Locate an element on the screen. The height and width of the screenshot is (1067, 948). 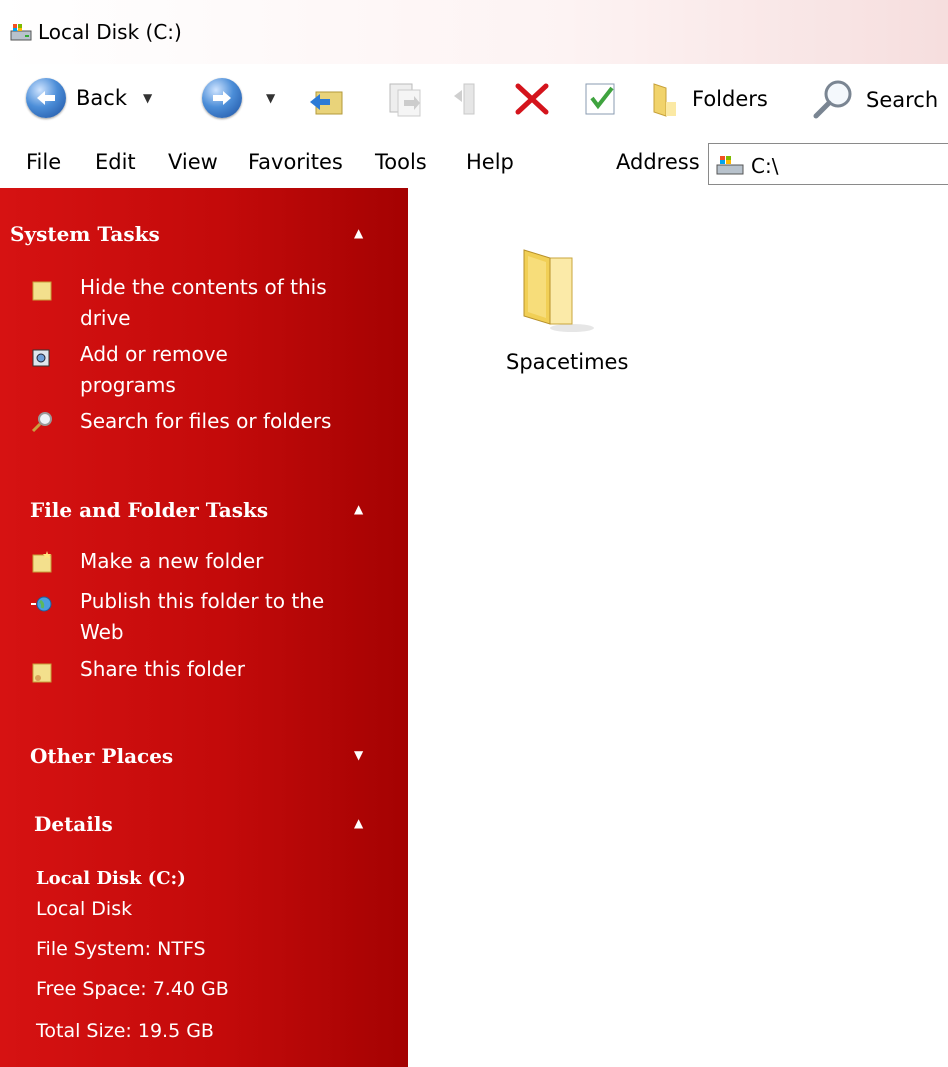
address-value: C:\ is located at coordinates (765, 166).